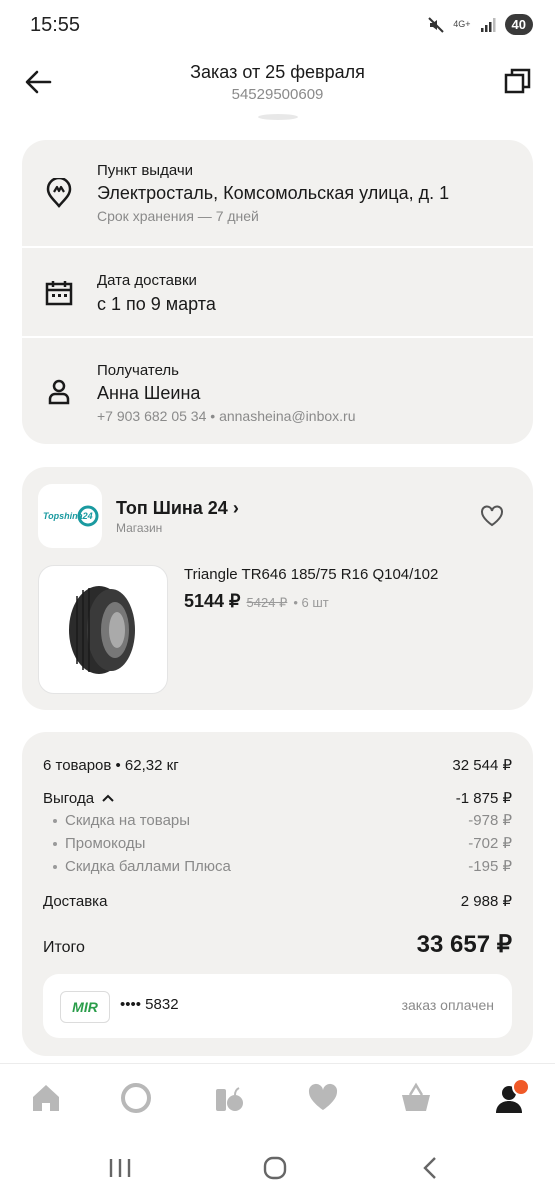 Image resolution: width=555 pixels, height=1200 pixels. I want to click on discount-label: Промокоды, so click(105, 843).